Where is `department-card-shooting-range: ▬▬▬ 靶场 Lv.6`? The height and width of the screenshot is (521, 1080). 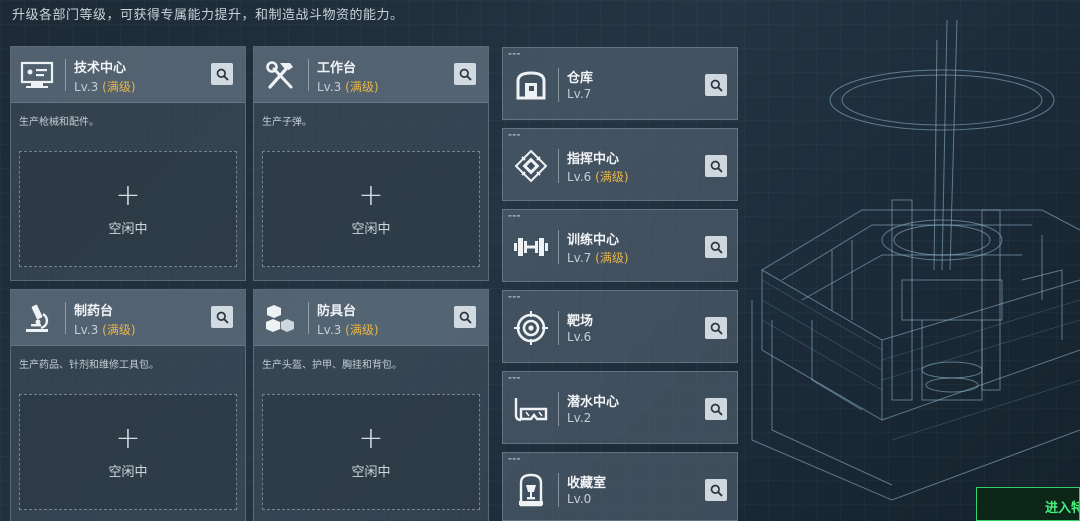 department-card-shooting-range: ▬▬▬ 靶场 Lv.6 is located at coordinates (620, 326).